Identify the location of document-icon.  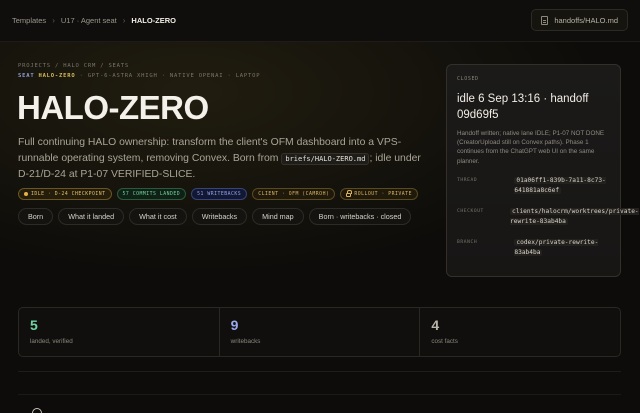
(545, 20).